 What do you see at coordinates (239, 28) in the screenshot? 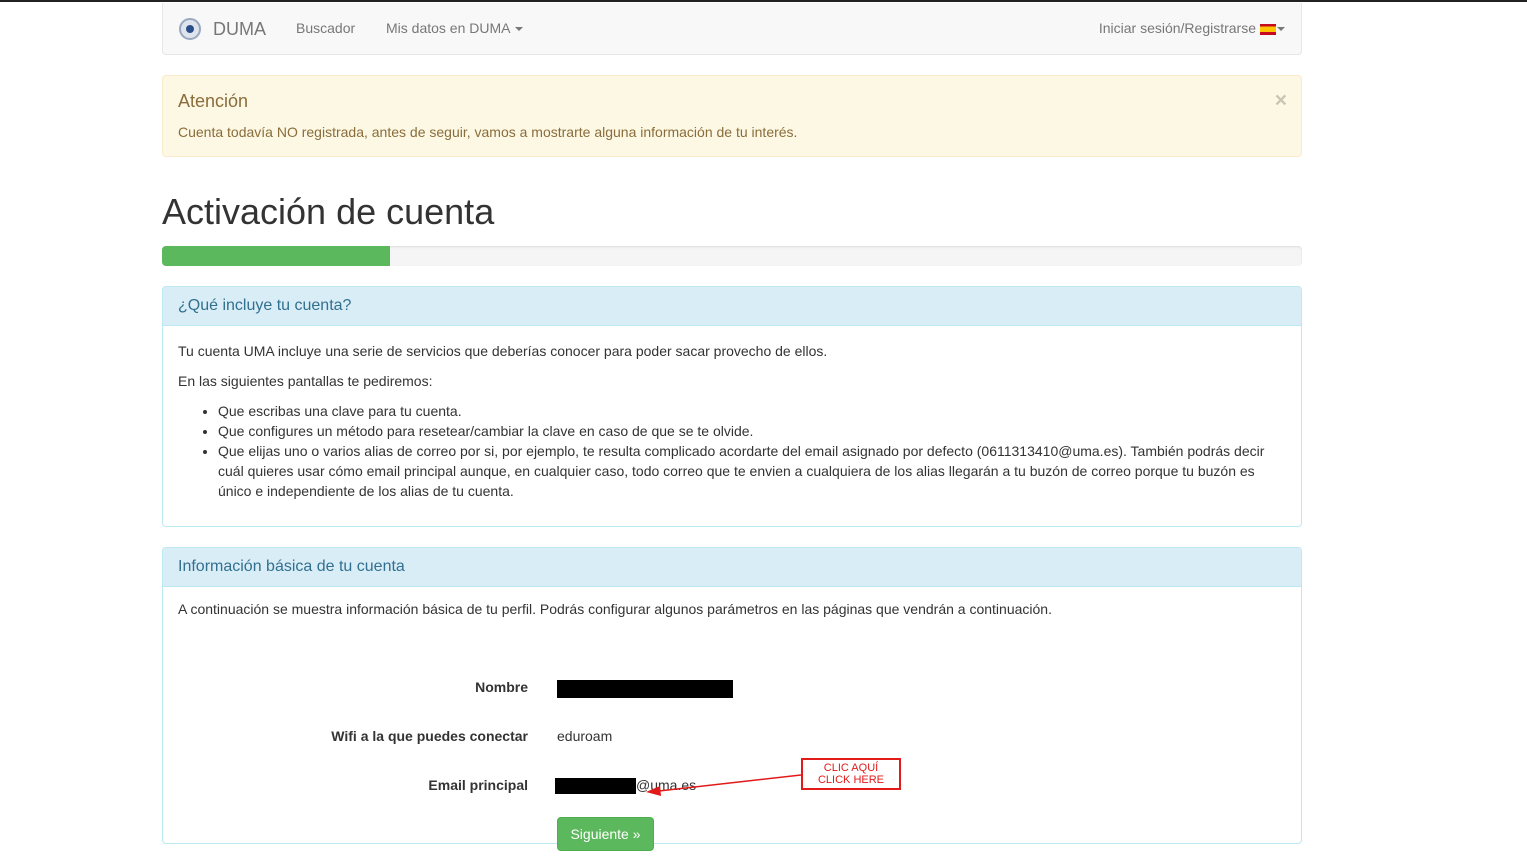
I see `brand-name: DUMA` at bounding box center [239, 28].